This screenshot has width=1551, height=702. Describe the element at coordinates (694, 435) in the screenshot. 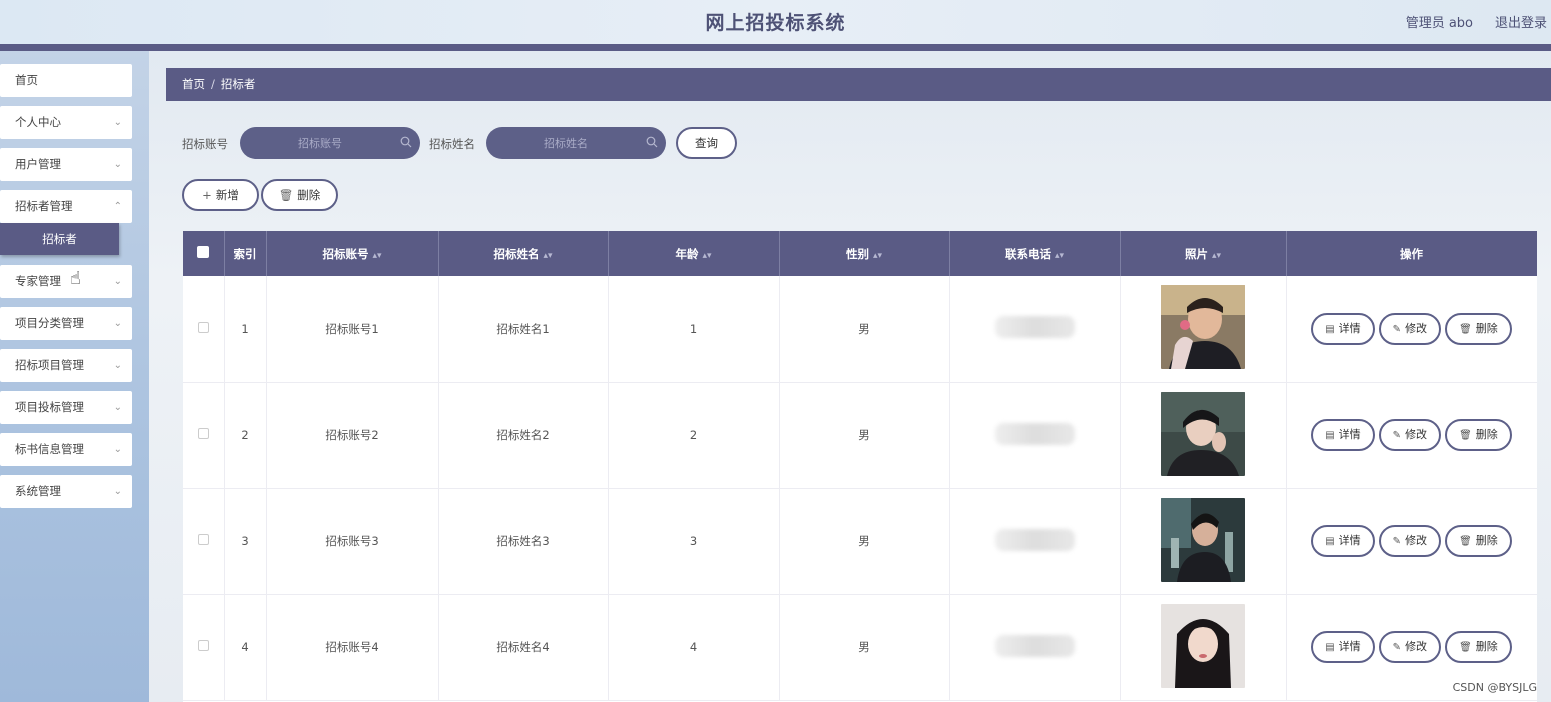

I see `cell-age: 2` at that location.